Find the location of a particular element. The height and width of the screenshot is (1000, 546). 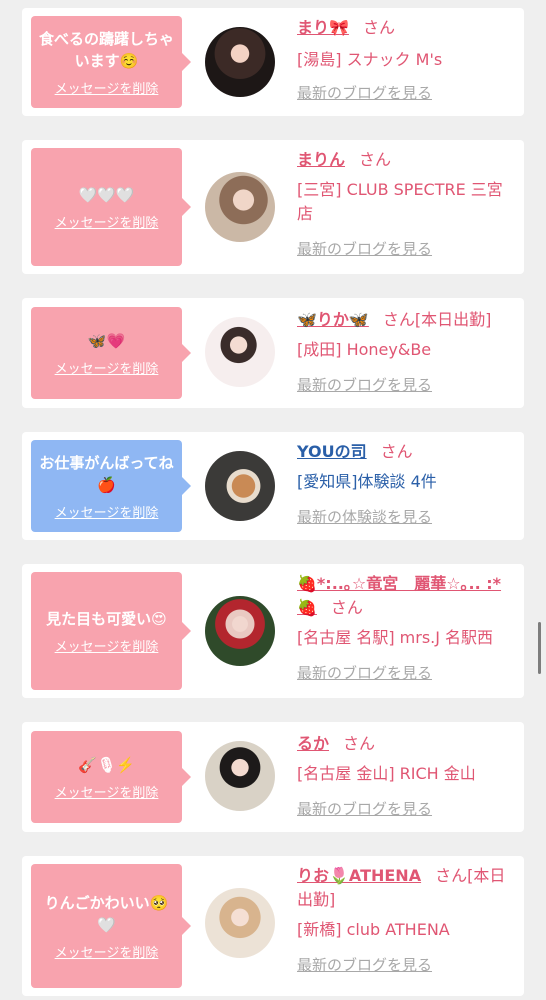

message-bubble: りんごかわいい🥺🤍 メッセージを削除 is located at coordinates (111, 926).